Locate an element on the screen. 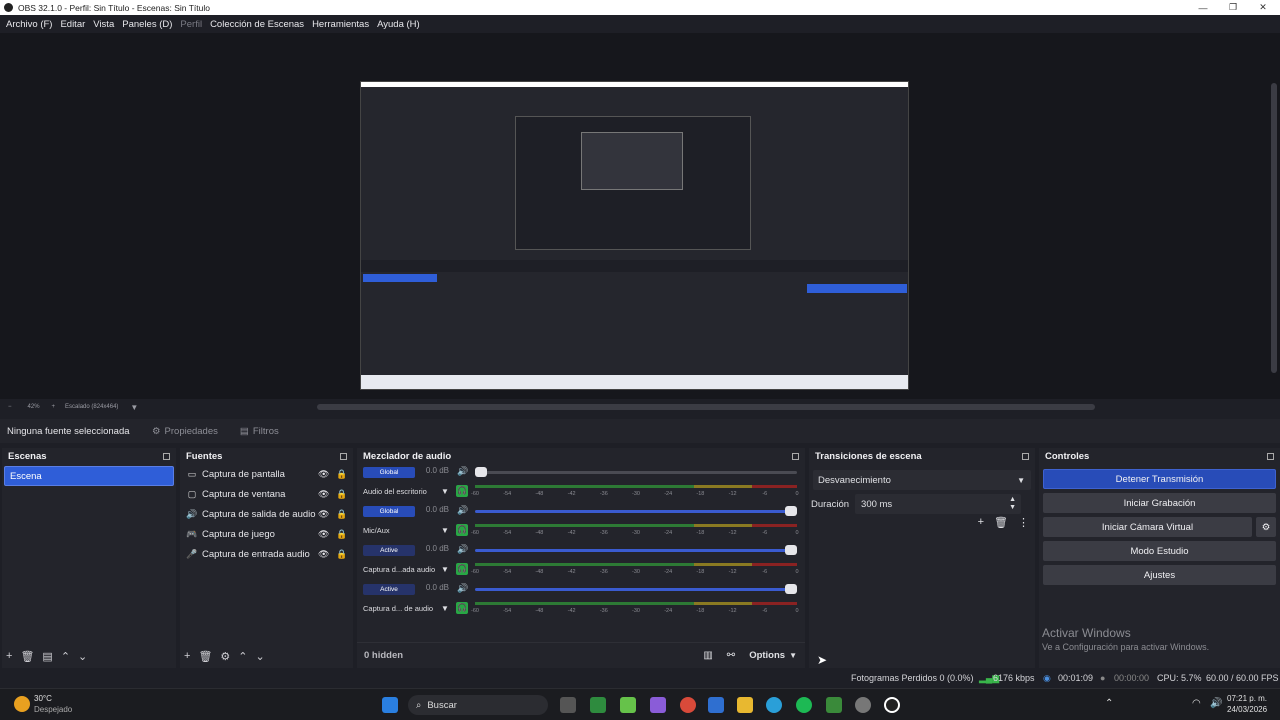 The height and width of the screenshot is (720, 1280). volume-icon: 🔊 is located at coordinates (1216, 703).